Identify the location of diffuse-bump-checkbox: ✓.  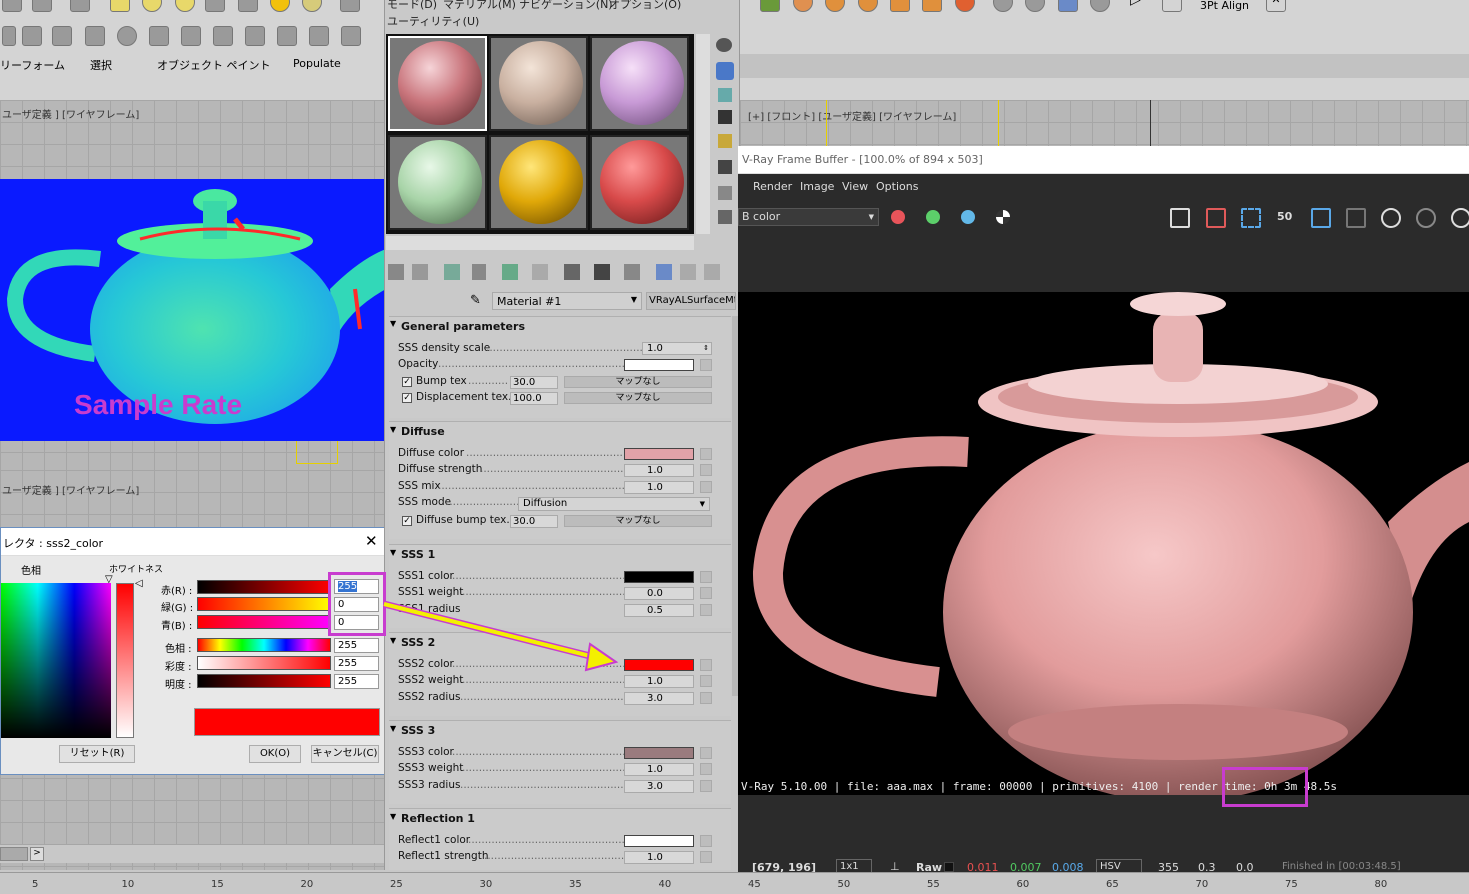
(407, 521).